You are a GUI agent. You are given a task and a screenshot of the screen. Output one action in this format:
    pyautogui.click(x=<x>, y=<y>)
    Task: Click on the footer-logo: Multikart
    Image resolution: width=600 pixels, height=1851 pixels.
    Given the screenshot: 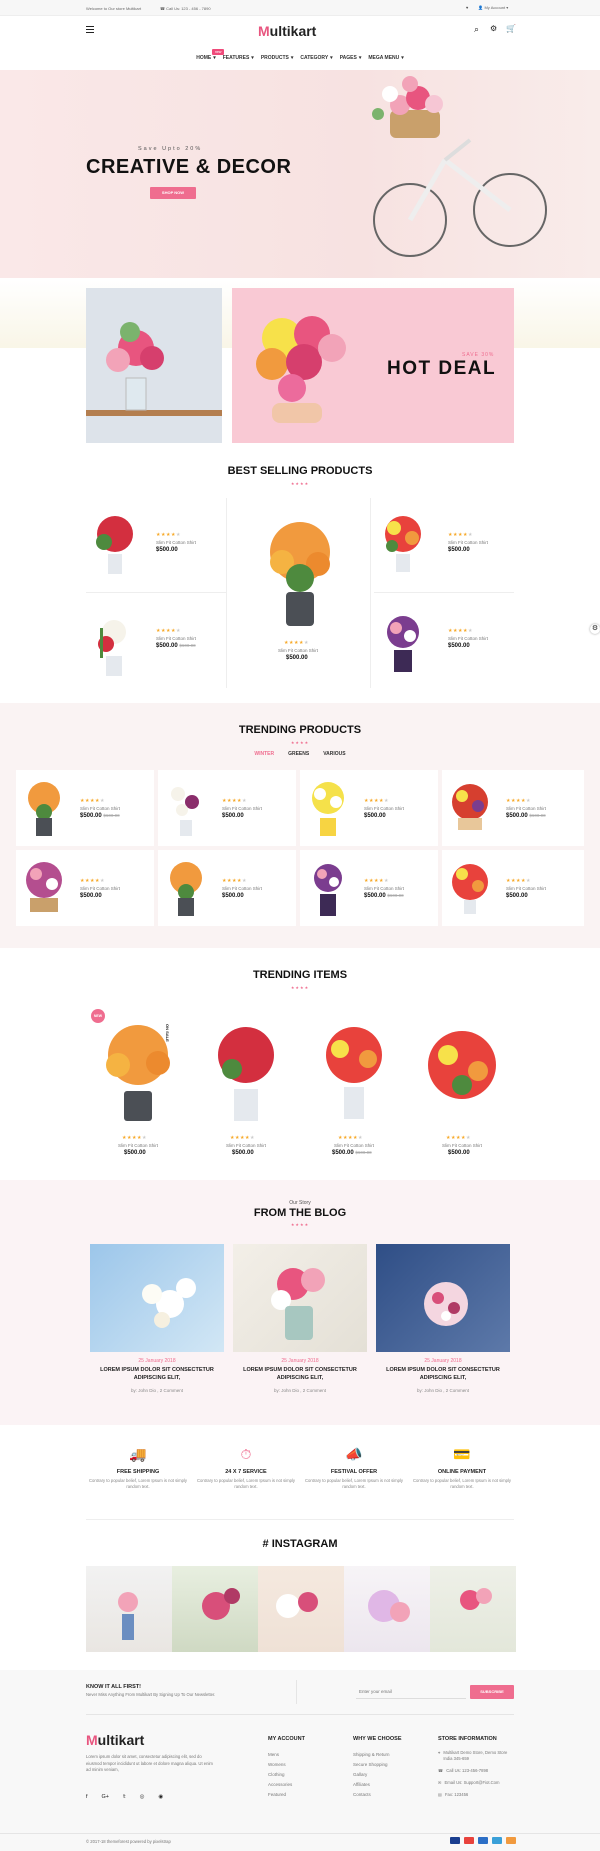 What is the action you would take?
    pyautogui.click(x=115, y=1740)
    